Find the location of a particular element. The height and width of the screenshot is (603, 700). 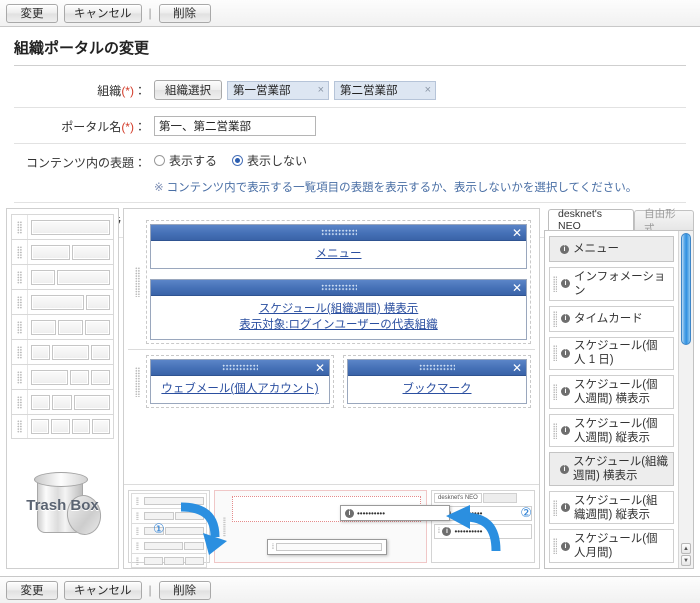

palette-item: i スケジュール(個人月間) is located at coordinates (611, 546).